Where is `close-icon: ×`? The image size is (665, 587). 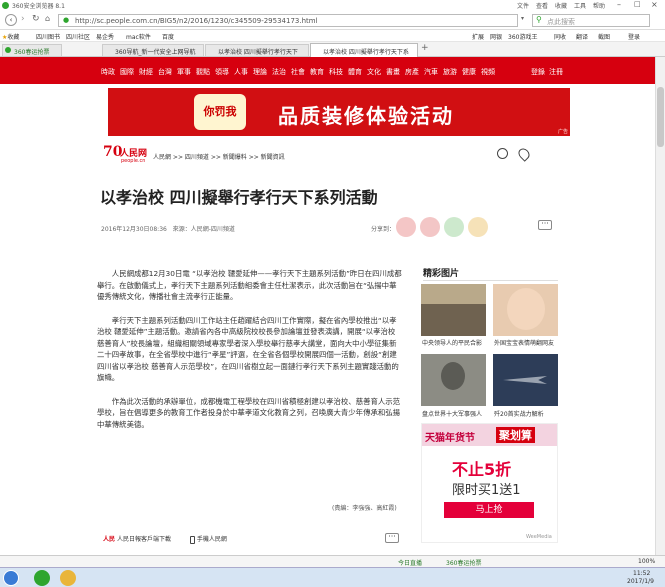 close-icon: × is located at coordinates (654, 4).